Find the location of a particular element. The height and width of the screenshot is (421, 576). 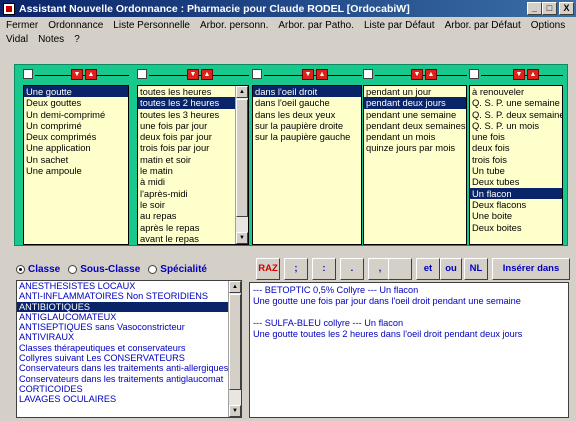

list-item: Une boite is located at coordinates (516, 215).